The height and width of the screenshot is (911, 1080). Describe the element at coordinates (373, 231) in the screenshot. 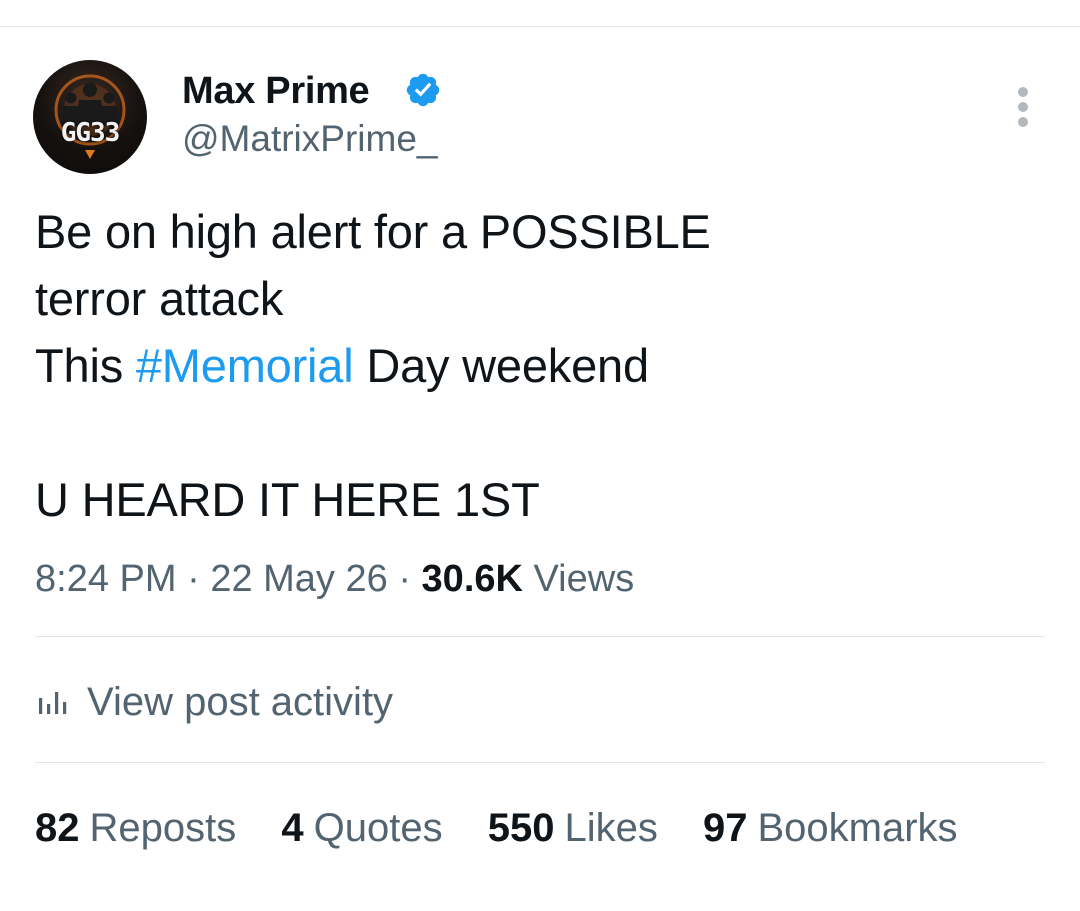

I see `post-line: Be on high alert for a POSSIBLE` at that location.